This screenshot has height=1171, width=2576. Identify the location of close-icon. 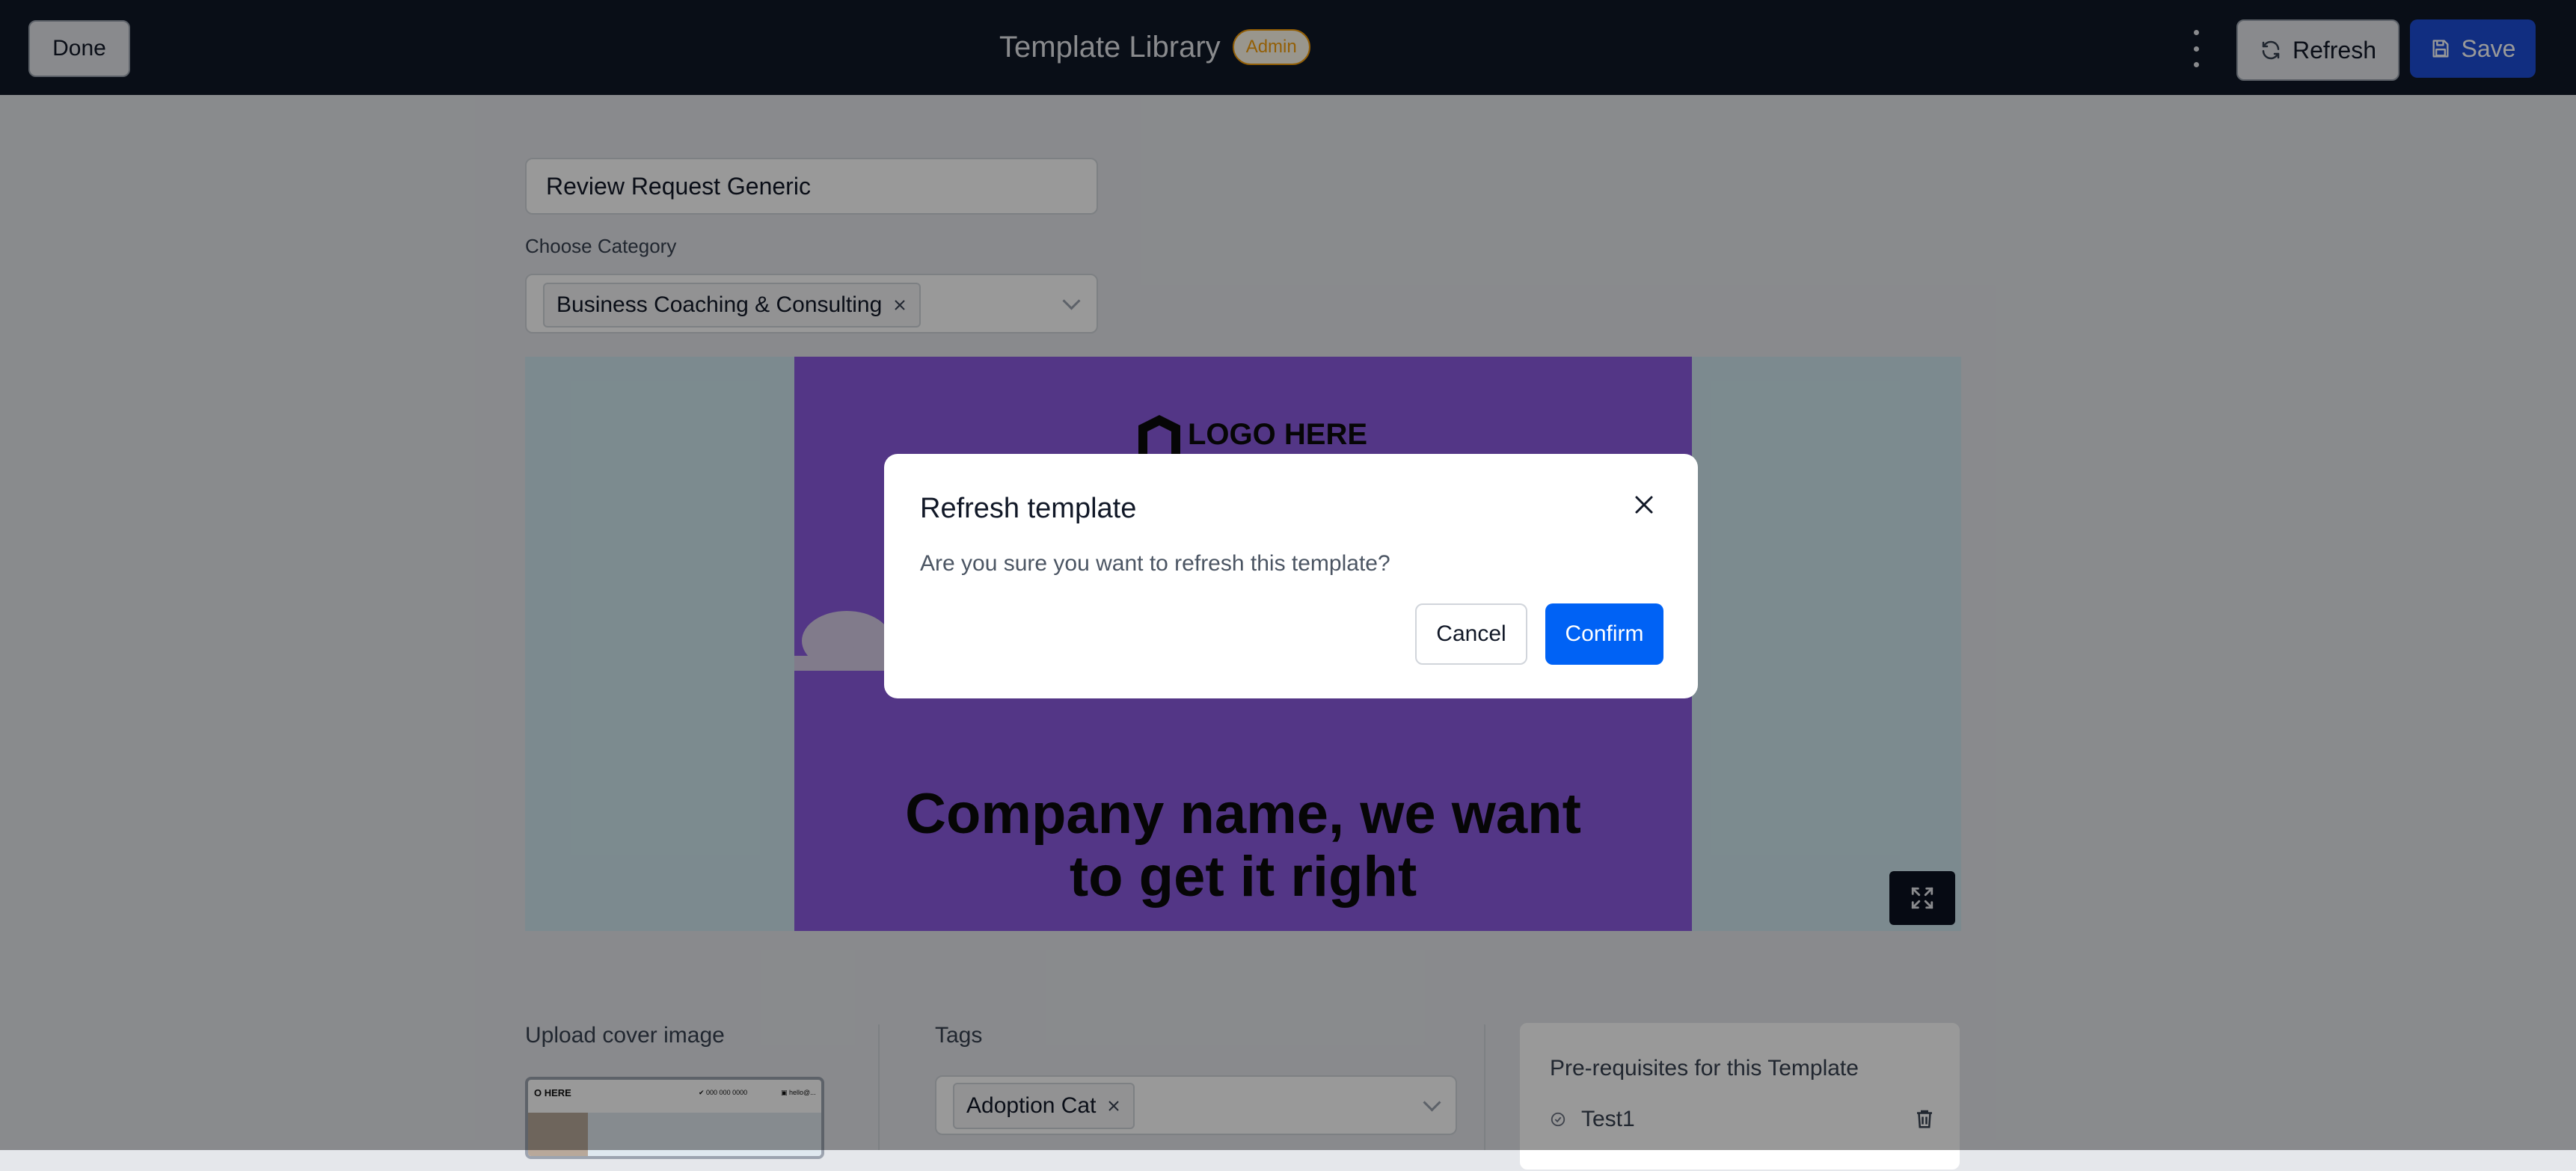
(1644, 505).